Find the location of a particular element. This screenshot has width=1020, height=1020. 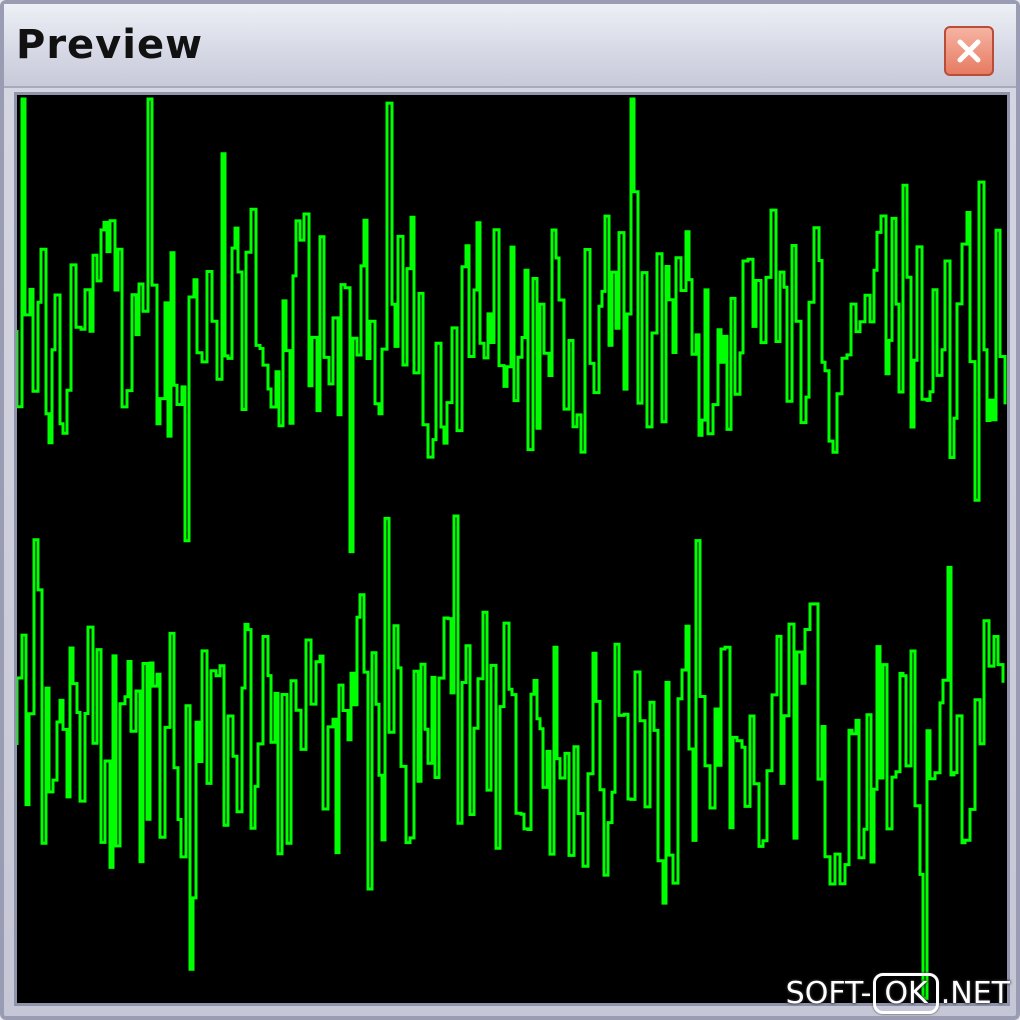

window-title: Preview is located at coordinates (110, 45).